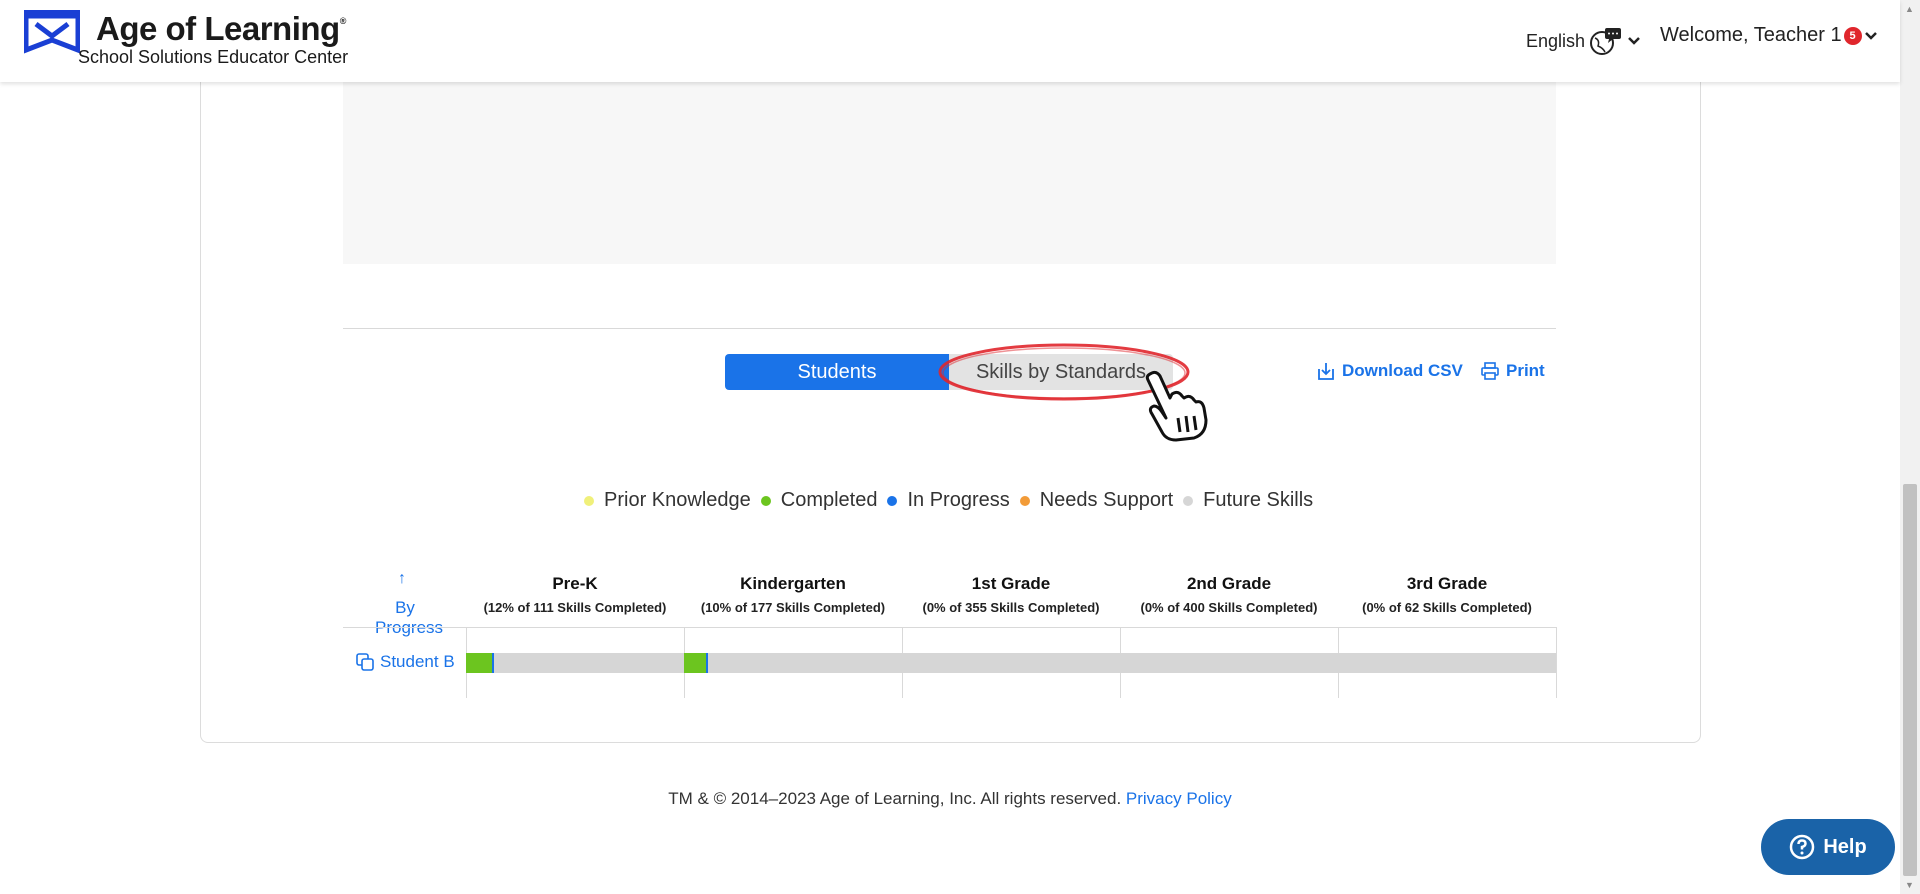 The height and width of the screenshot is (894, 1920). What do you see at coordinates (417, 661) in the screenshot?
I see `student-name: Student B` at bounding box center [417, 661].